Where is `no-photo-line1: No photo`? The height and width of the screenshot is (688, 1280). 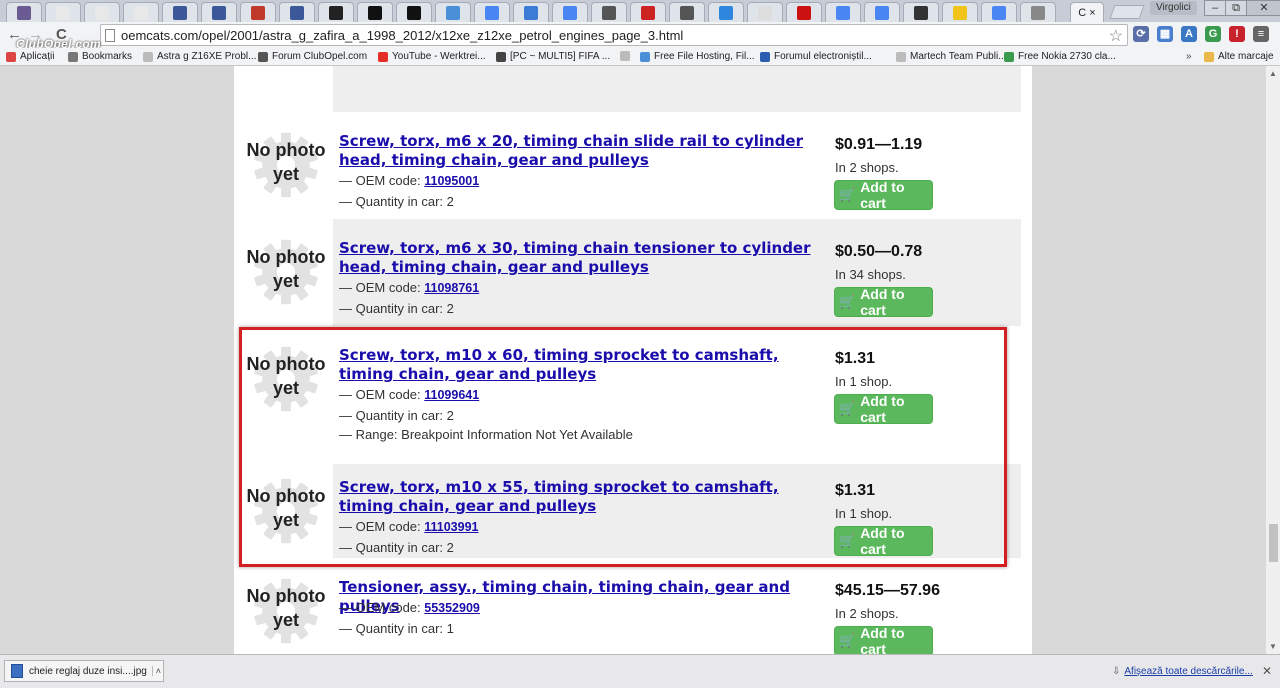 no-photo-line1: No photo is located at coordinates (286, 596).